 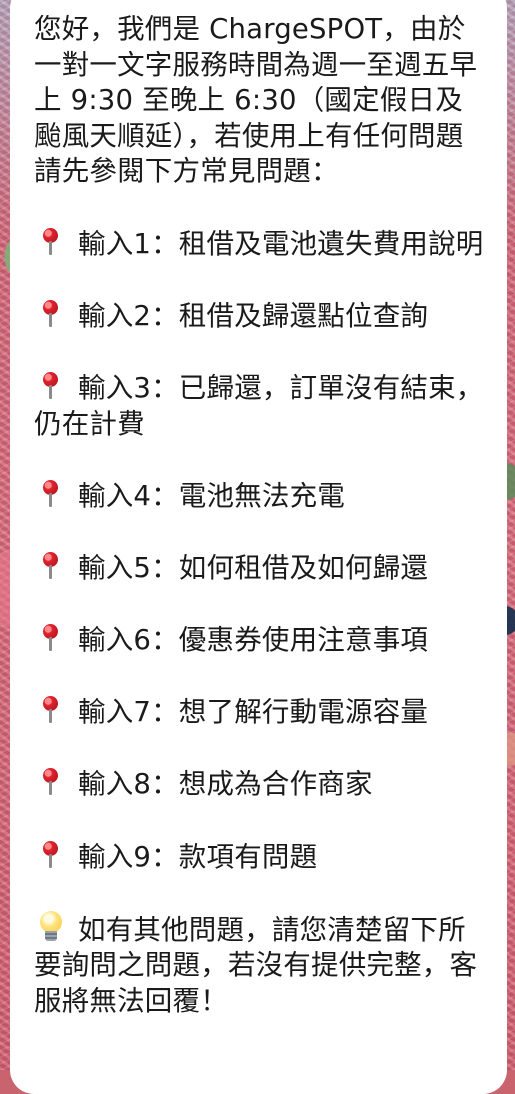 What do you see at coordinates (211, 495) in the screenshot?
I see `faq-item-text: 輸入4：電池無法充電` at bounding box center [211, 495].